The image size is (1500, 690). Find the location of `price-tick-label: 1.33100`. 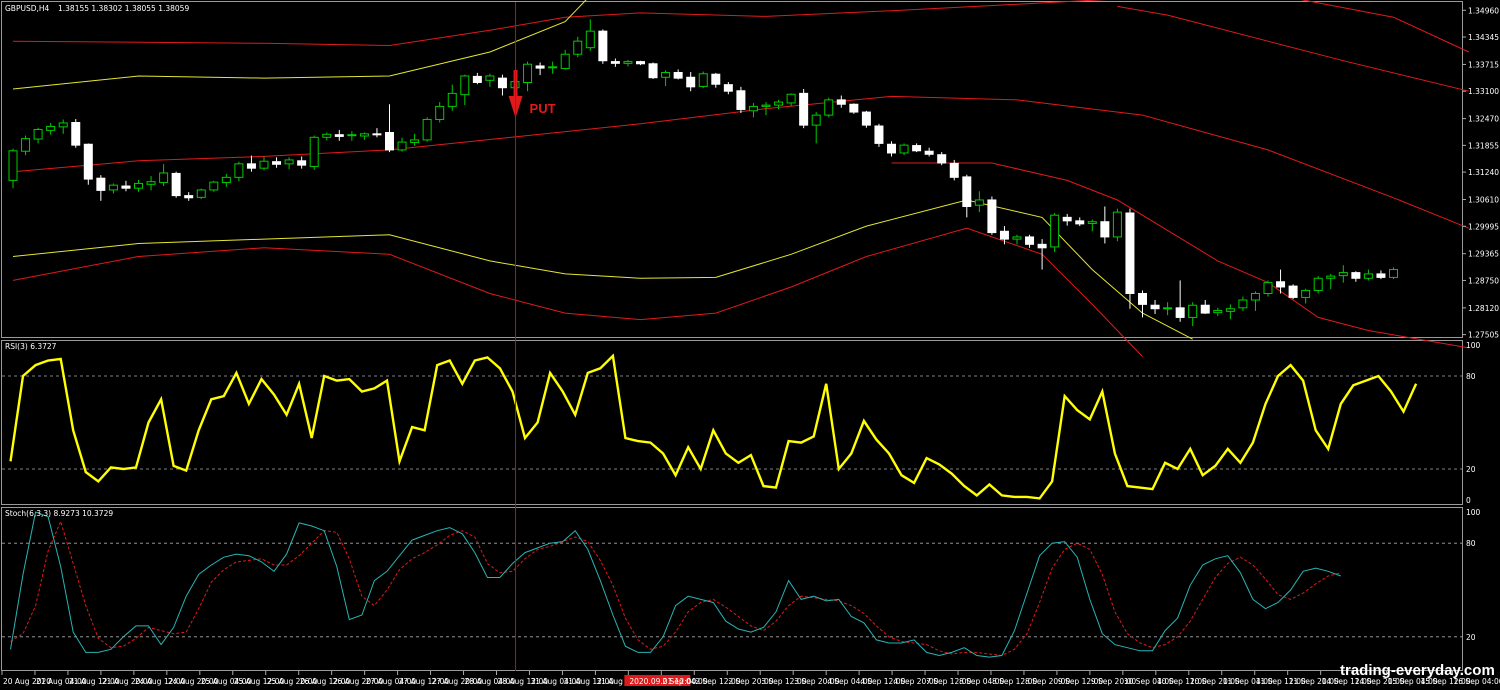

price-tick-label: 1.33100 is located at coordinates (1483, 91).